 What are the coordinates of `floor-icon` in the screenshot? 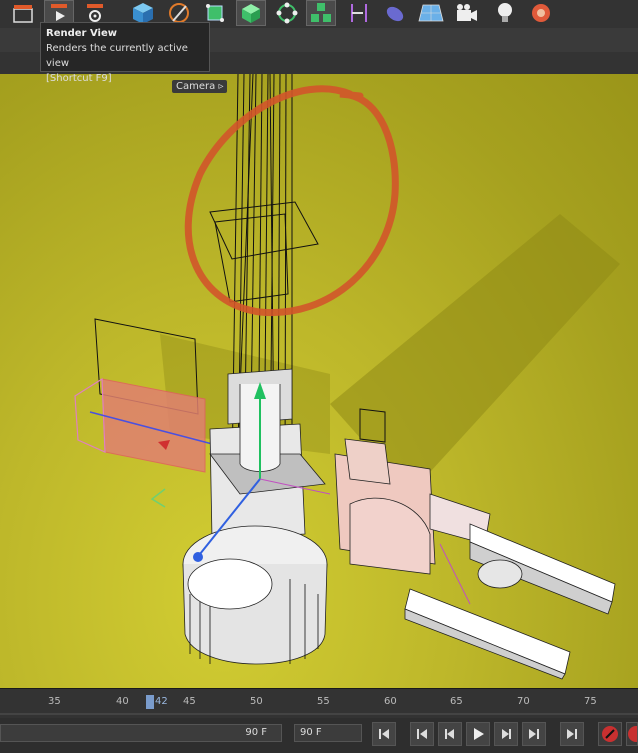 It's located at (431, 13).